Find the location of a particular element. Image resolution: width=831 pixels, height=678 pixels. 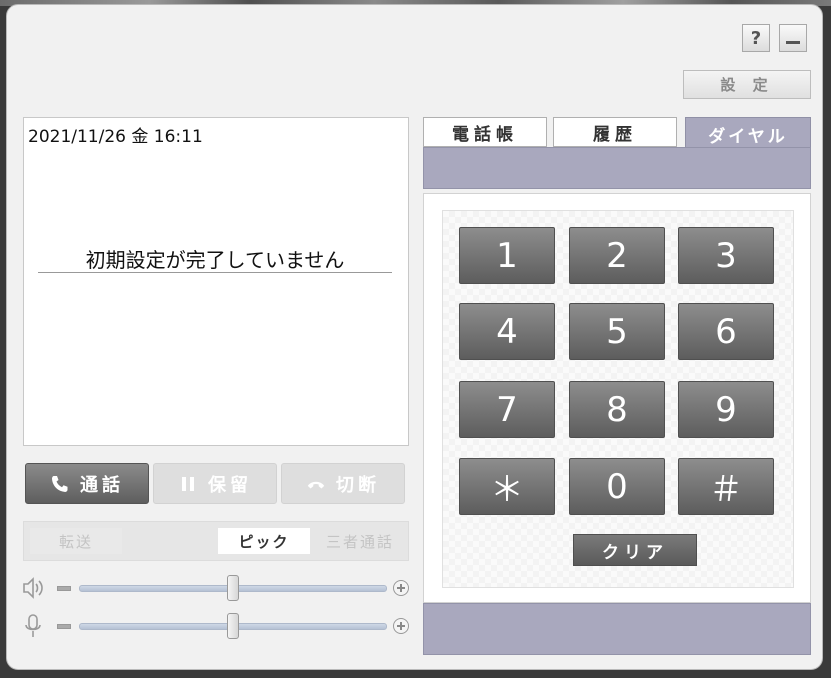

phone-icon is located at coordinates (60, 484).